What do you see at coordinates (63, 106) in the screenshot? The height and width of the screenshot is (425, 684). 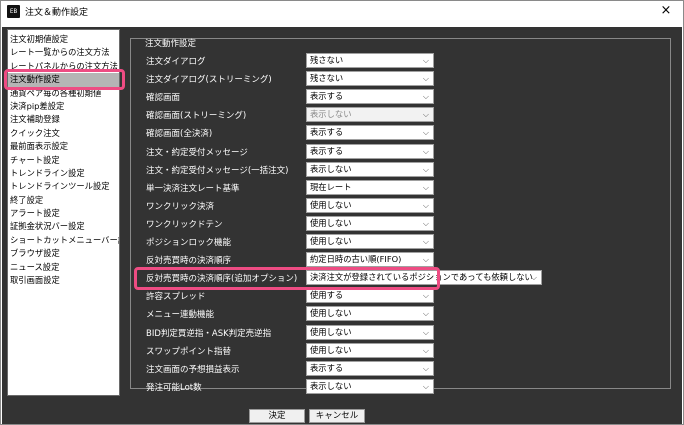 I see `sidebar-item: 決済pip差設定` at bounding box center [63, 106].